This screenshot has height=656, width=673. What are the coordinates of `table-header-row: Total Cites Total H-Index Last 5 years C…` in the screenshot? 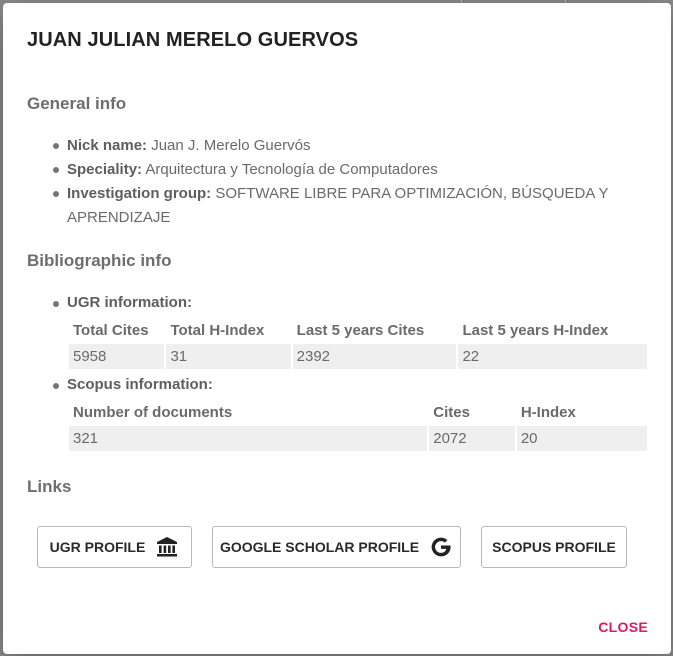 It's located at (358, 330).